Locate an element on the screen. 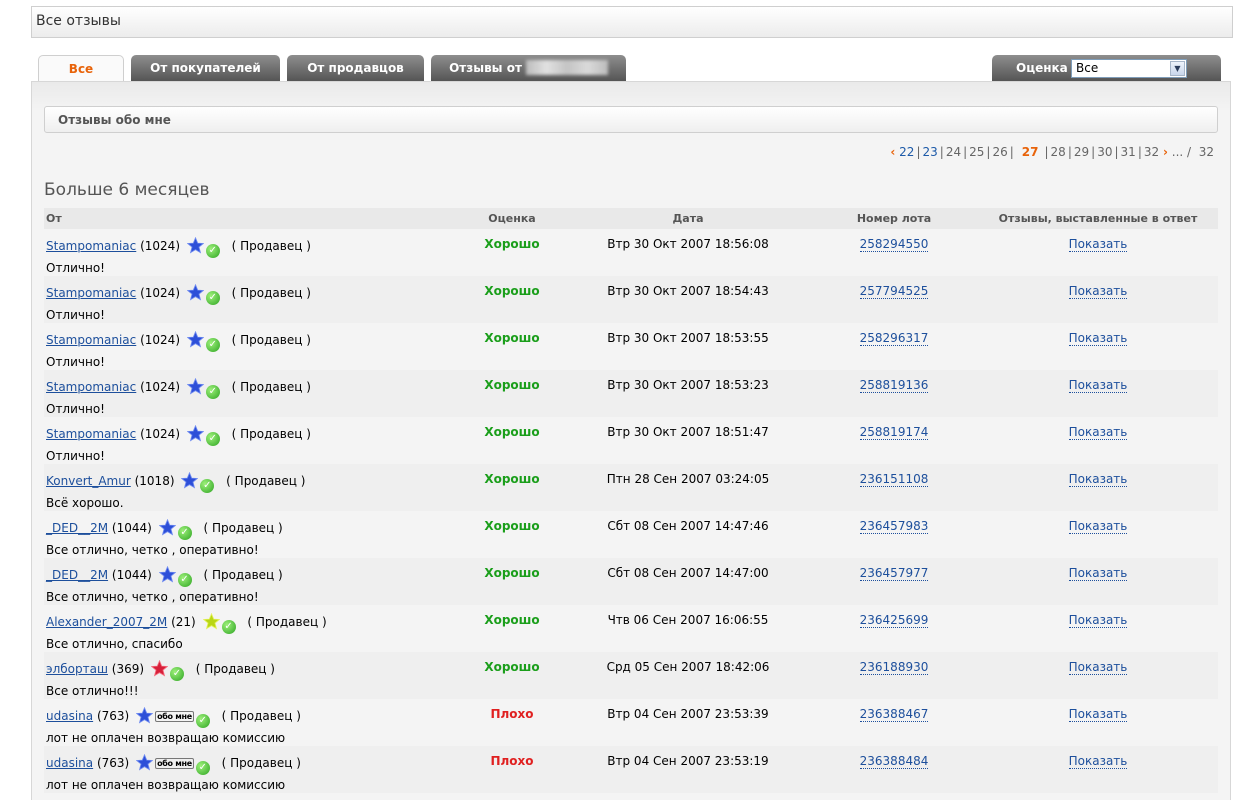 This screenshot has width=1238, height=800. page-link: 30 is located at coordinates (1104, 152).